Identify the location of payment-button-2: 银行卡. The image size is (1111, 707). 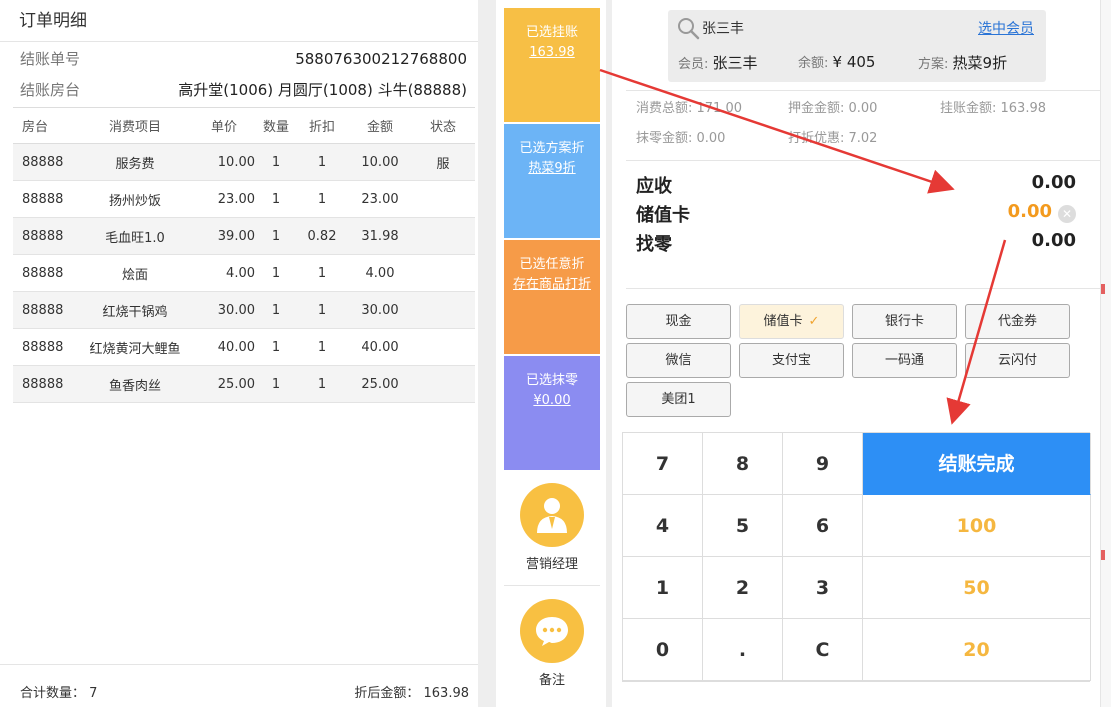
(904, 321).